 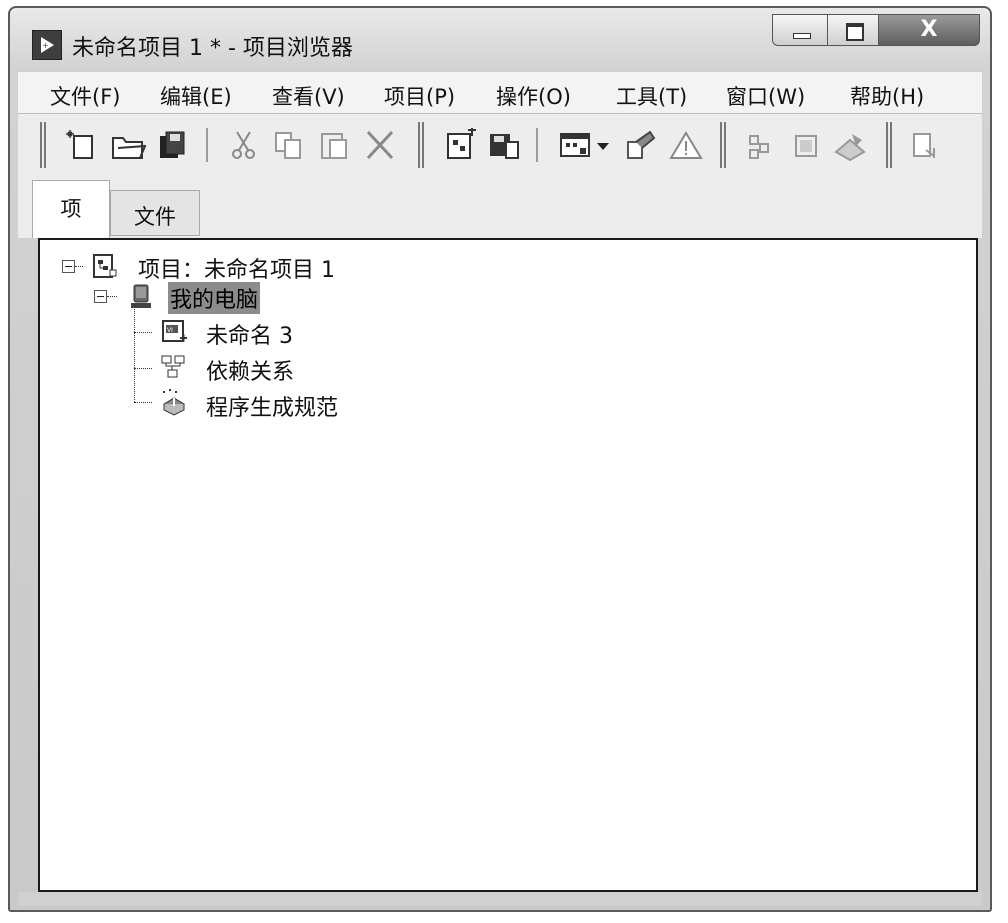 I want to click on toolbar, so click(x=500, y=145).